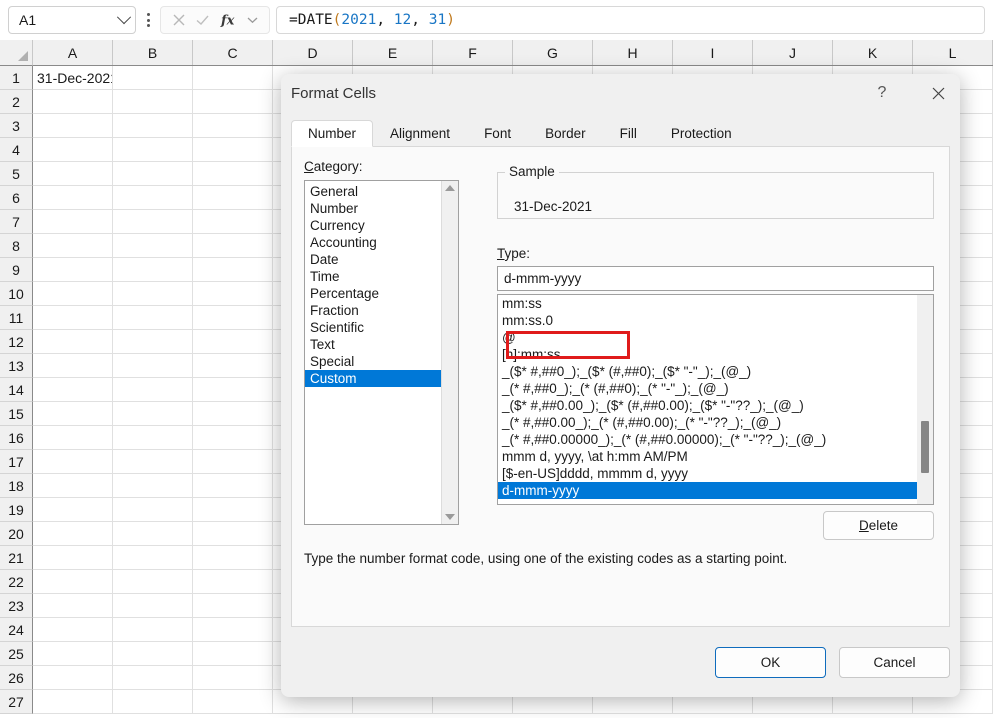 This screenshot has width=995, height=718. I want to click on tab-alignment: Alignment, so click(420, 133).